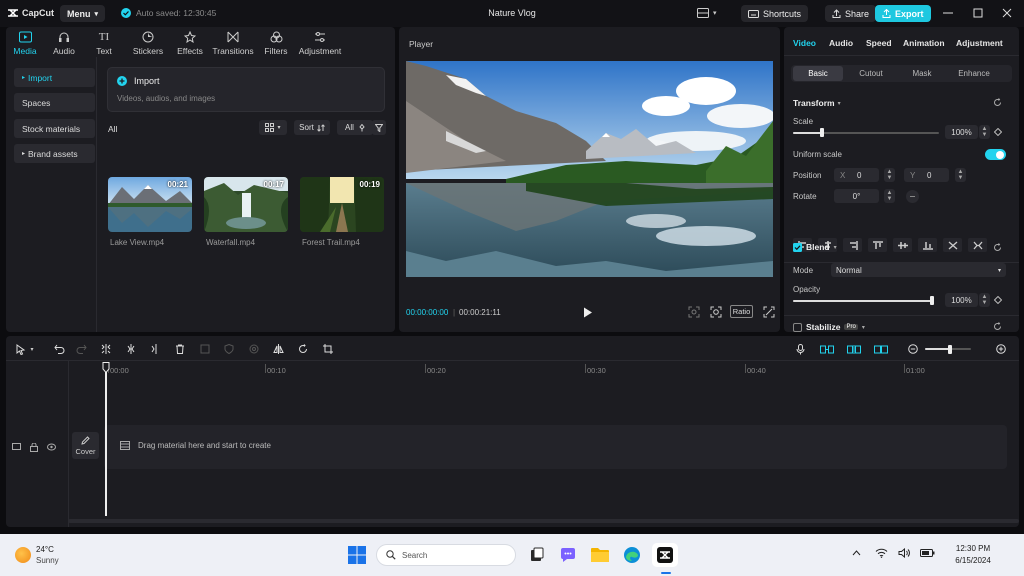 This screenshot has height=576, width=1024. Describe the element at coordinates (948, 13) in the screenshot. I see `minimize-button` at that location.